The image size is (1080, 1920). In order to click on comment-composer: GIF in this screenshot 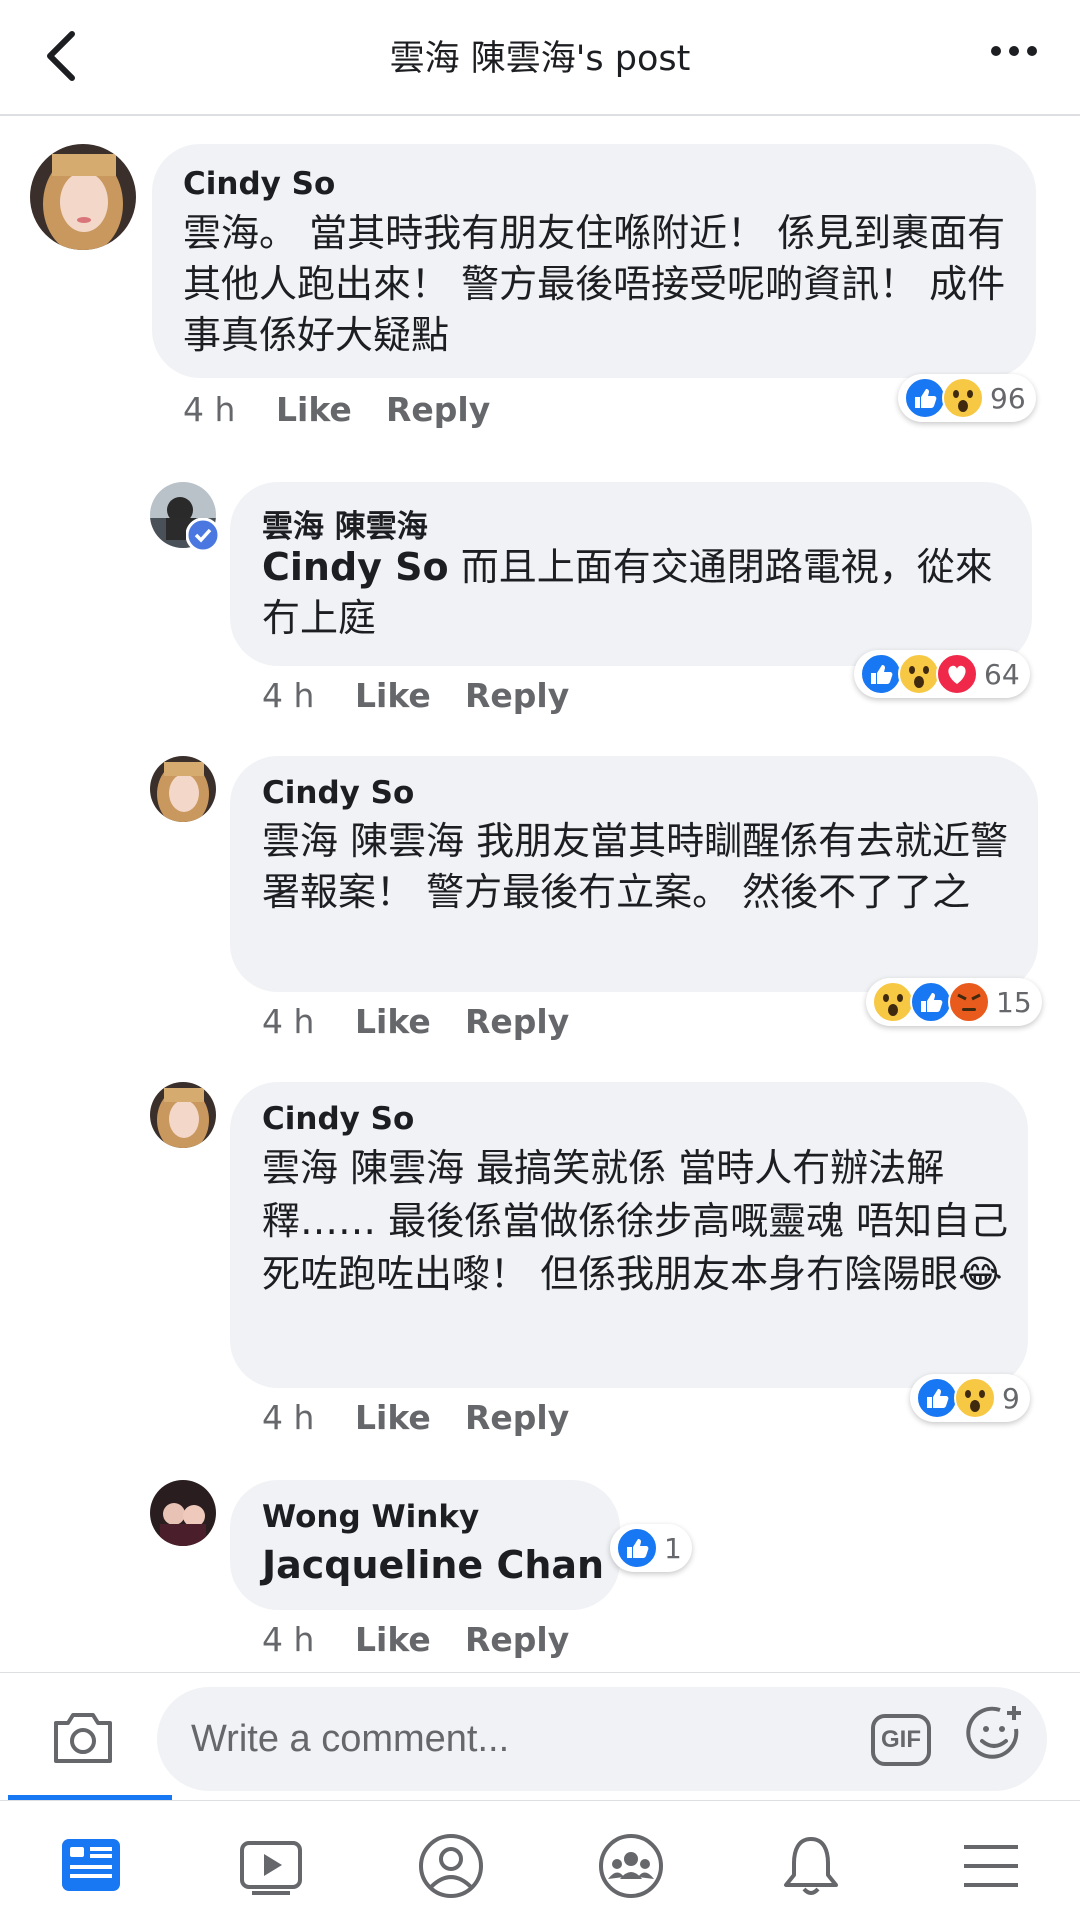, I will do `click(540, 1736)`.